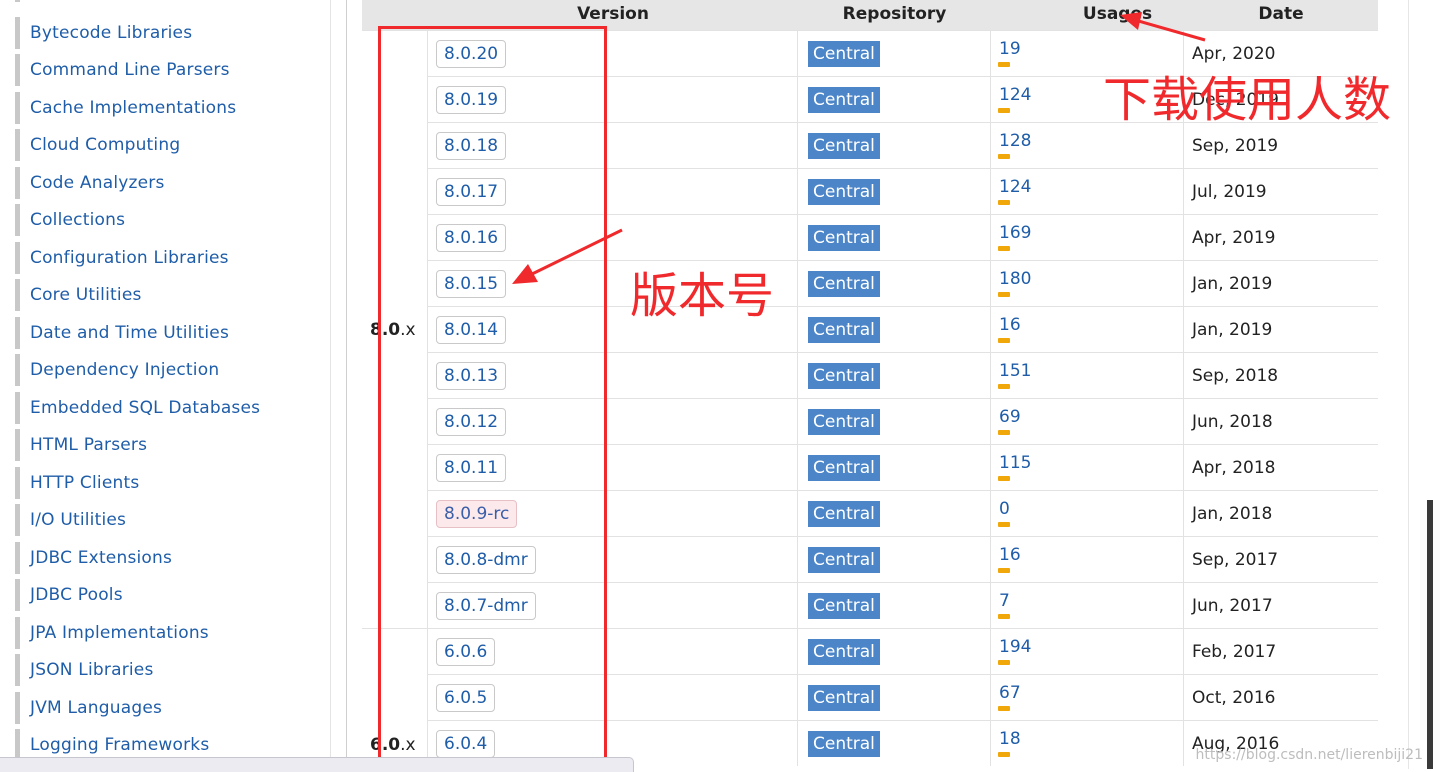 This screenshot has width=1433, height=772. What do you see at coordinates (1247, 100) in the screenshot?
I see `usage-annotation: 下载使用人数` at bounding box center [1247, 100].